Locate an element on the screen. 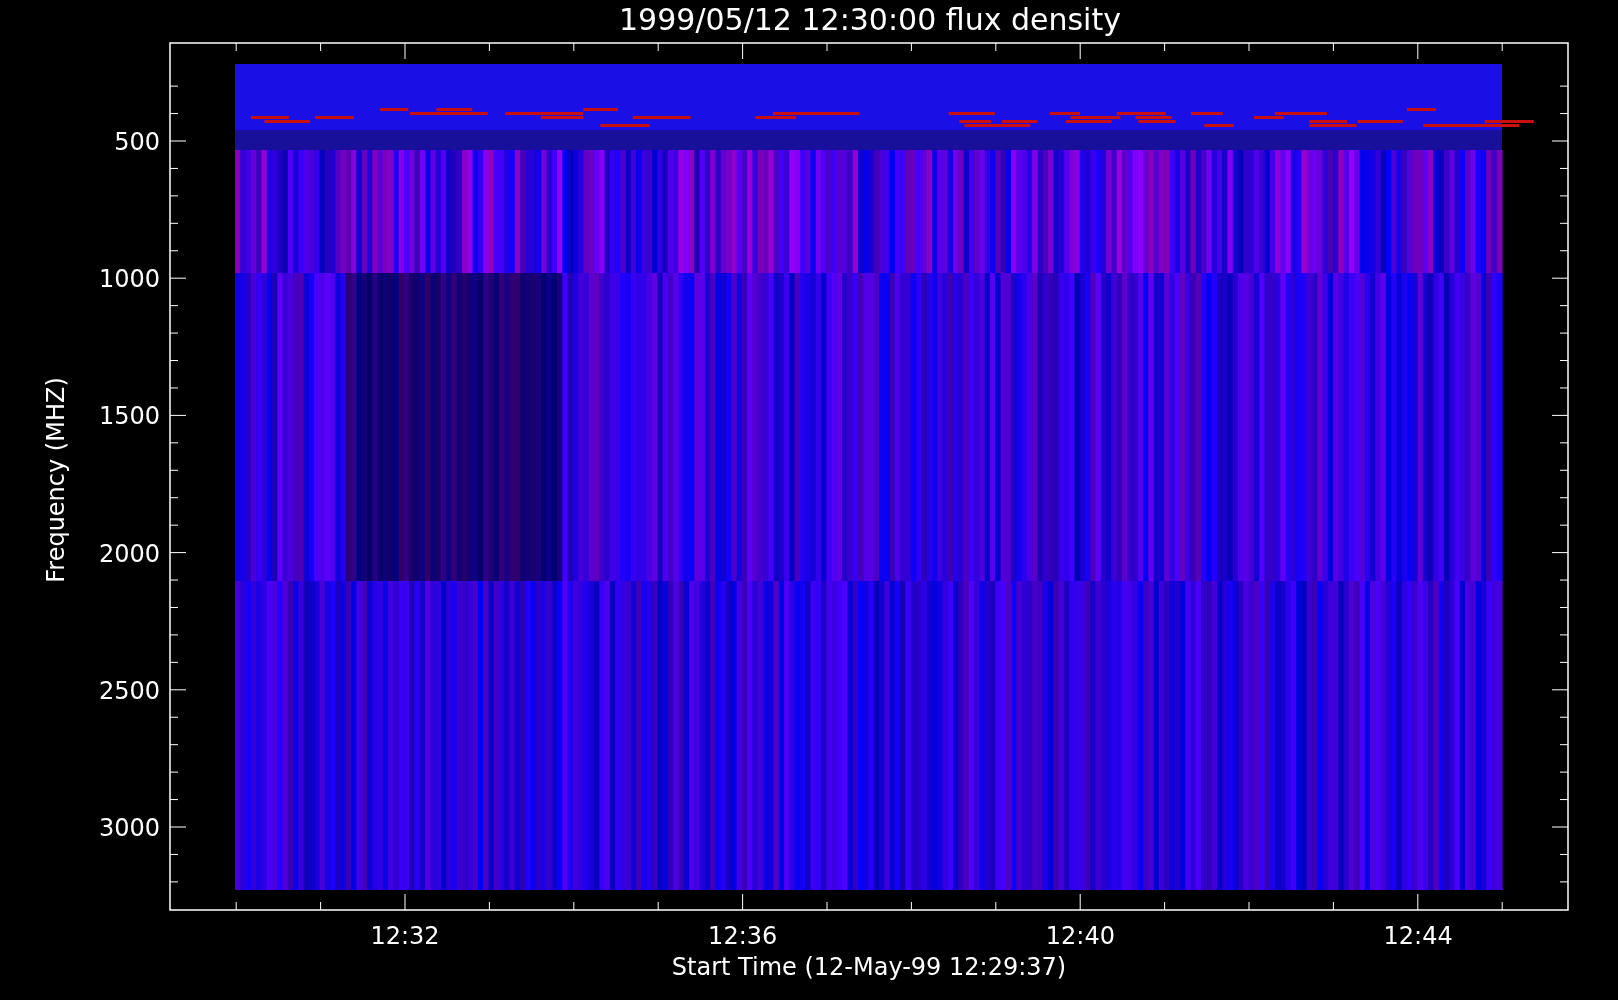  y-tick-label: 500 is located at coordinates (137, 142).